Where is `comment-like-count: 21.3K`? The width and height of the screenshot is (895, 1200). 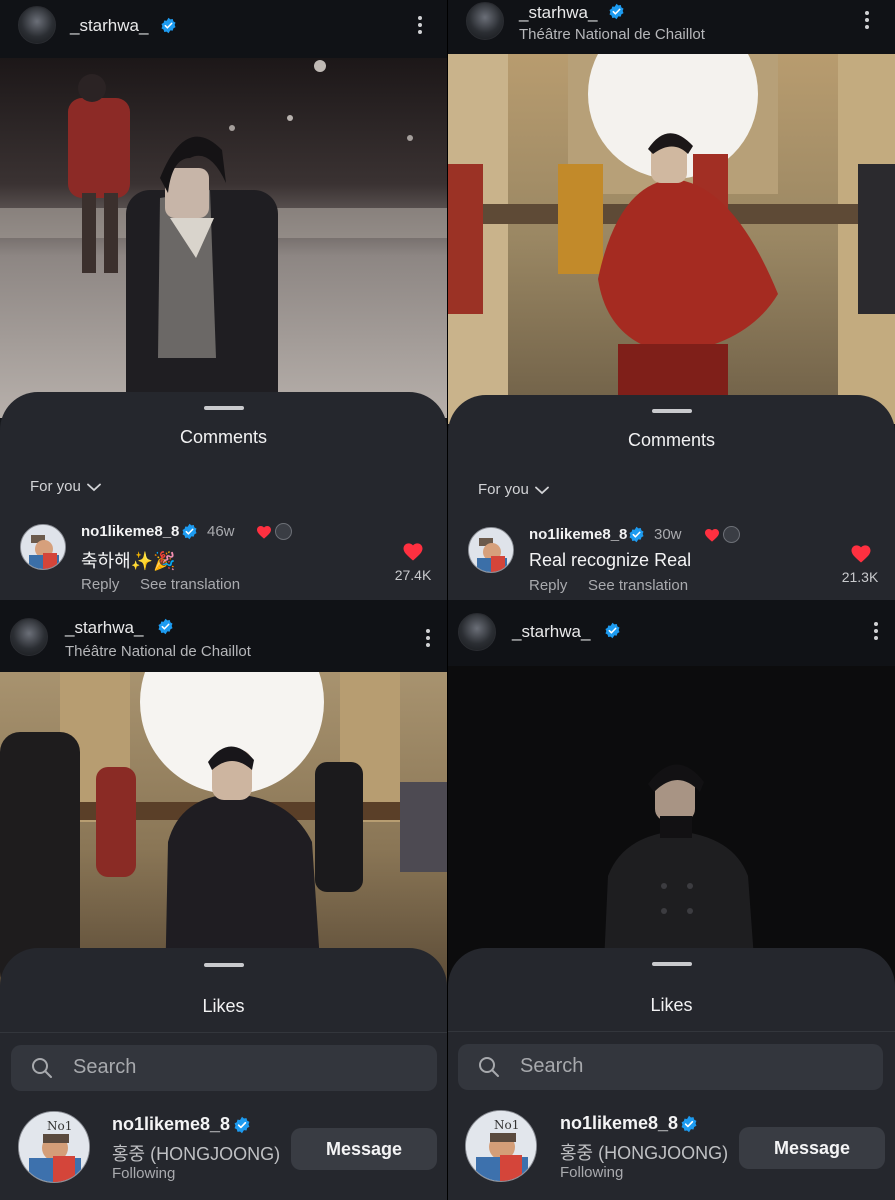 comment-like-count: 21.3K is located at coordinates (860, 577).